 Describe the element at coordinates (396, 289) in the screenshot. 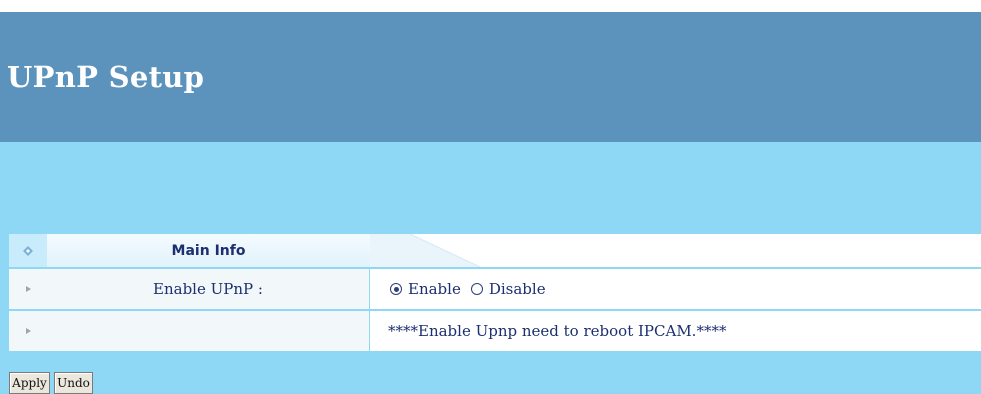

I see `radio-icon-checked` at that location.